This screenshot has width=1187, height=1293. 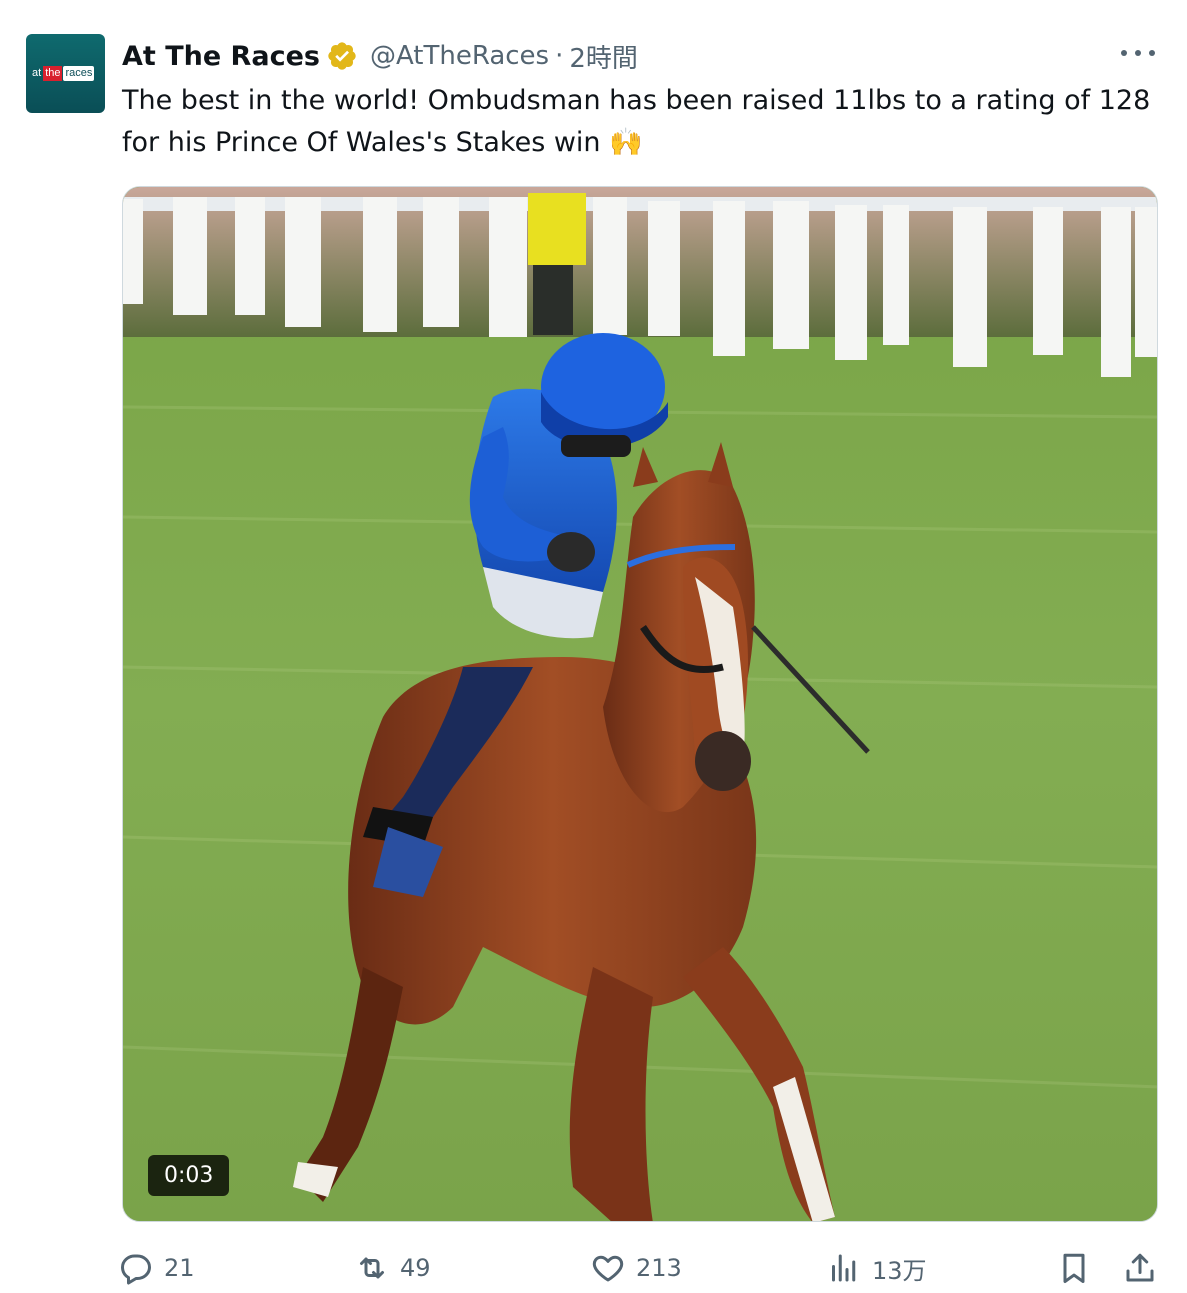 I want to click on retweet-count: 49, so click(x=415, y=1268).